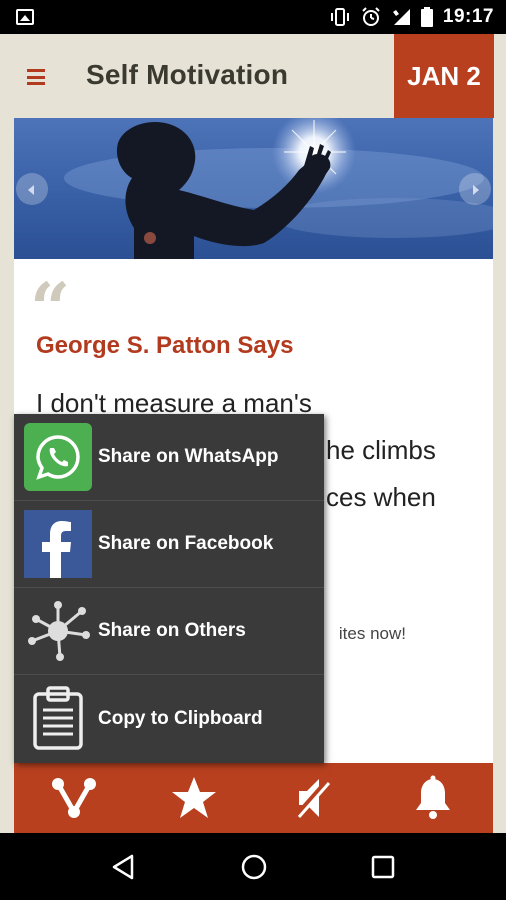  I want to click on share-facebook-label: Share on Facebook, so click(186, 543).